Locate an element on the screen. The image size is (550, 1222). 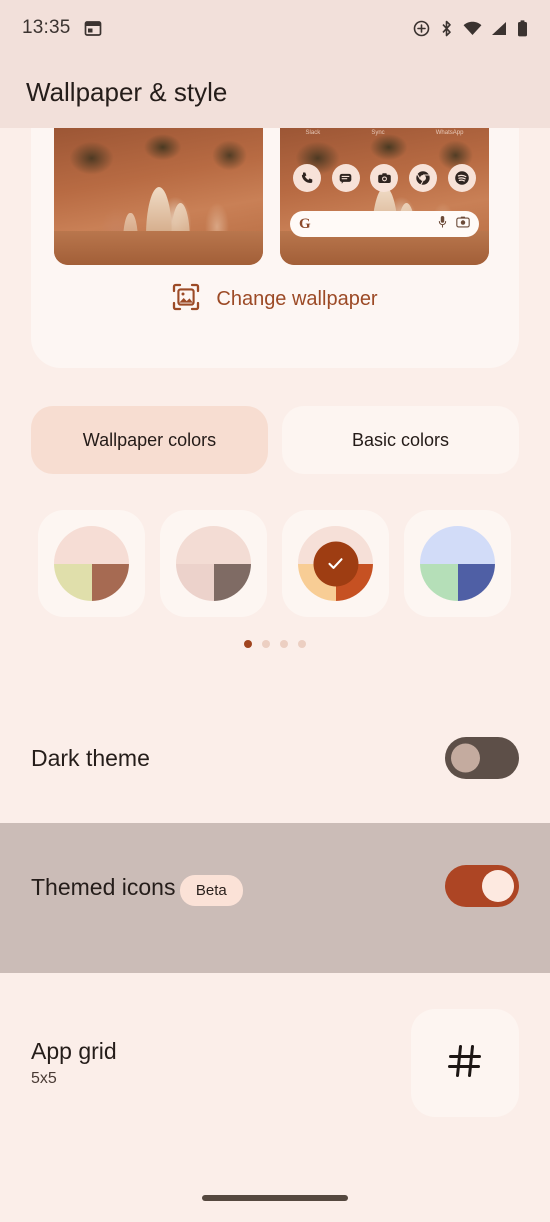
app-grid-value: 5x5 is located at coordinates (44, 1078).